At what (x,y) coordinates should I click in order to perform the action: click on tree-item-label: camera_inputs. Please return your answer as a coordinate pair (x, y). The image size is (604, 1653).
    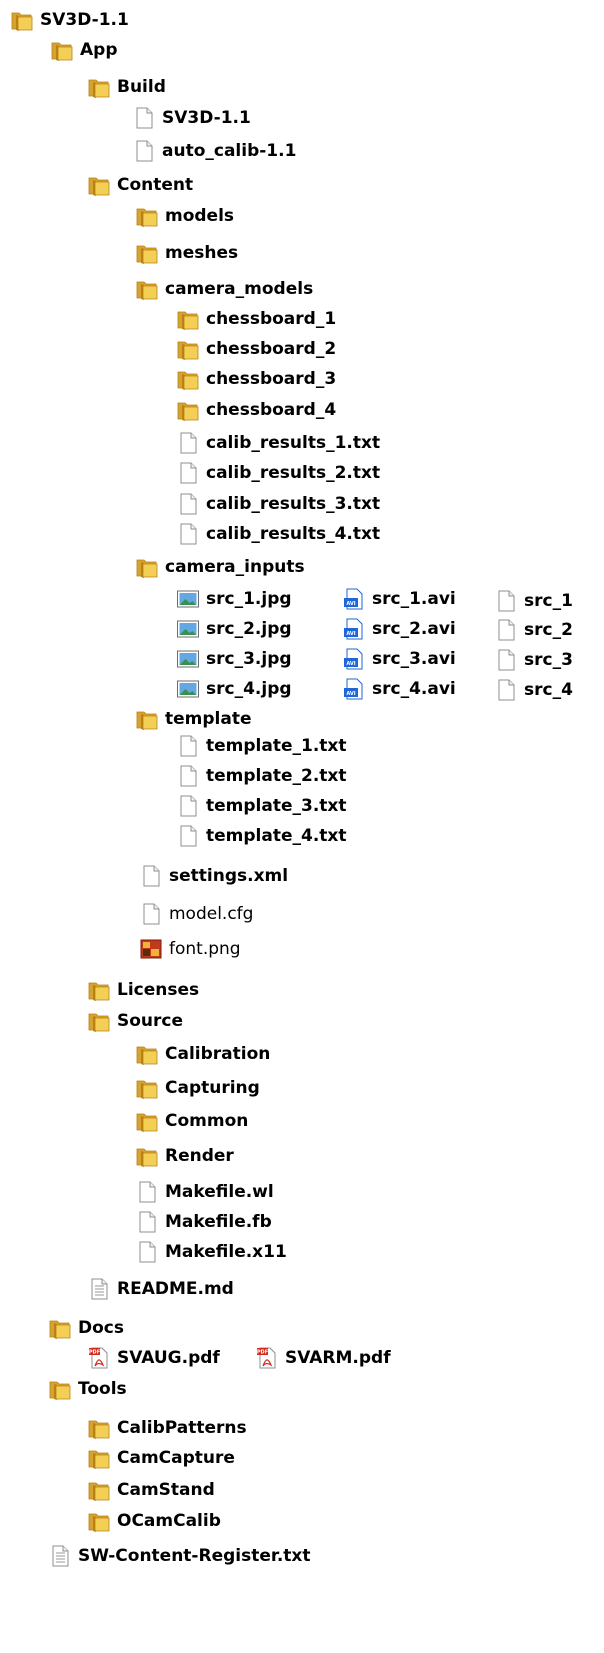
    Looking at the image, I should click on (235, 567).